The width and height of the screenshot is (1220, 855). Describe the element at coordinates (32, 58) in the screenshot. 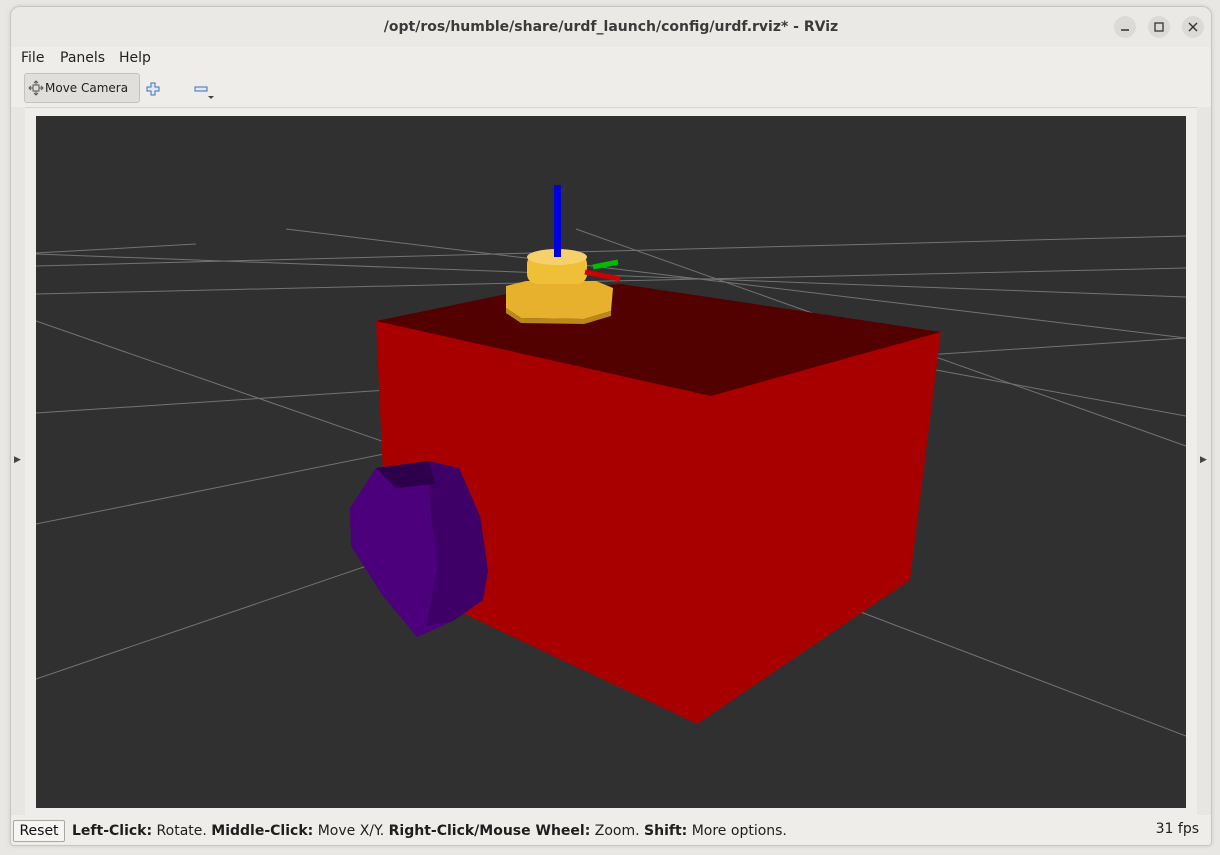

I see `menu-file: File` at that location.